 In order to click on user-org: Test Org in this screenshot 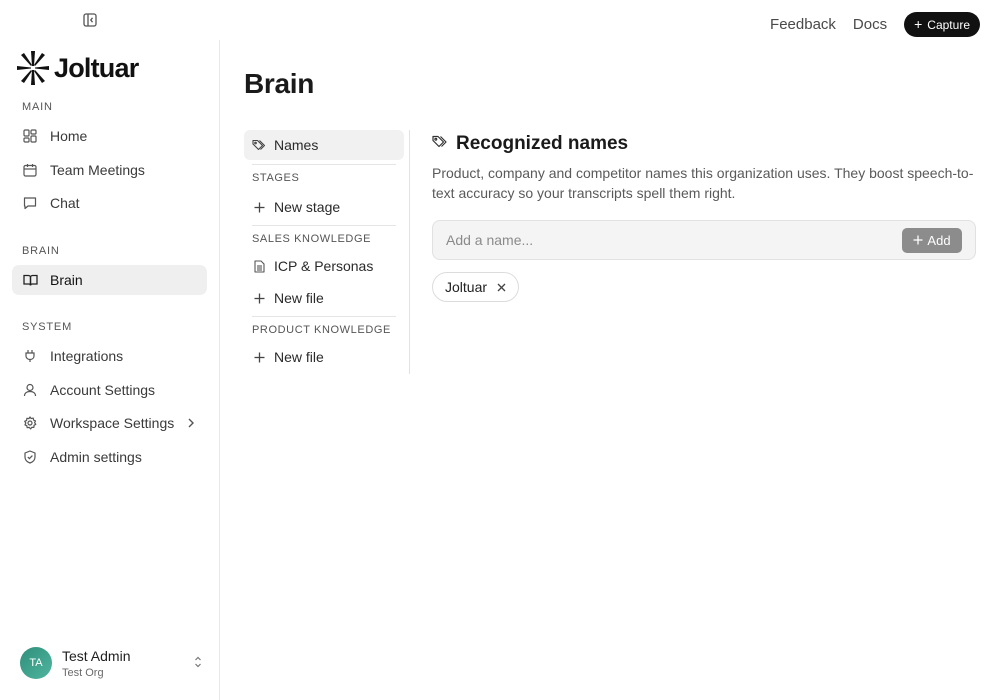, I will do `click(83, 672)`.